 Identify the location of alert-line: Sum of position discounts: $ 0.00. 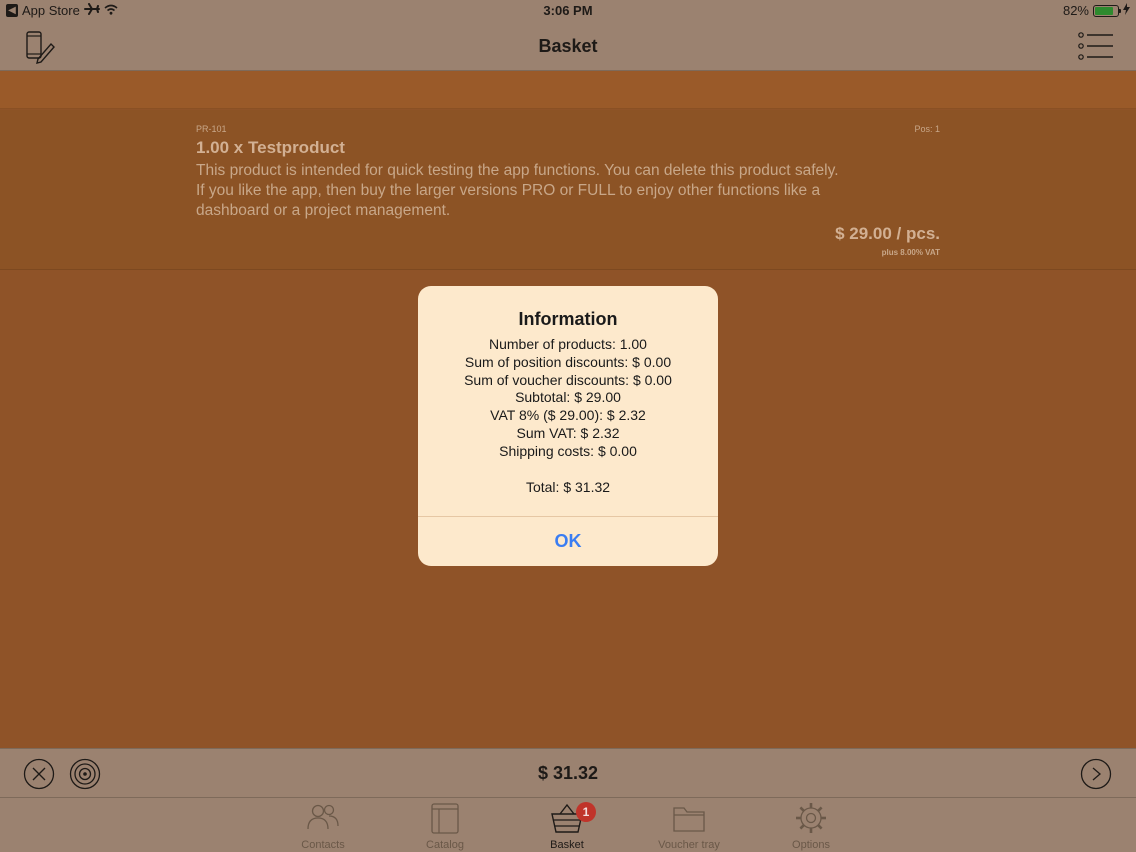
(568, 361).